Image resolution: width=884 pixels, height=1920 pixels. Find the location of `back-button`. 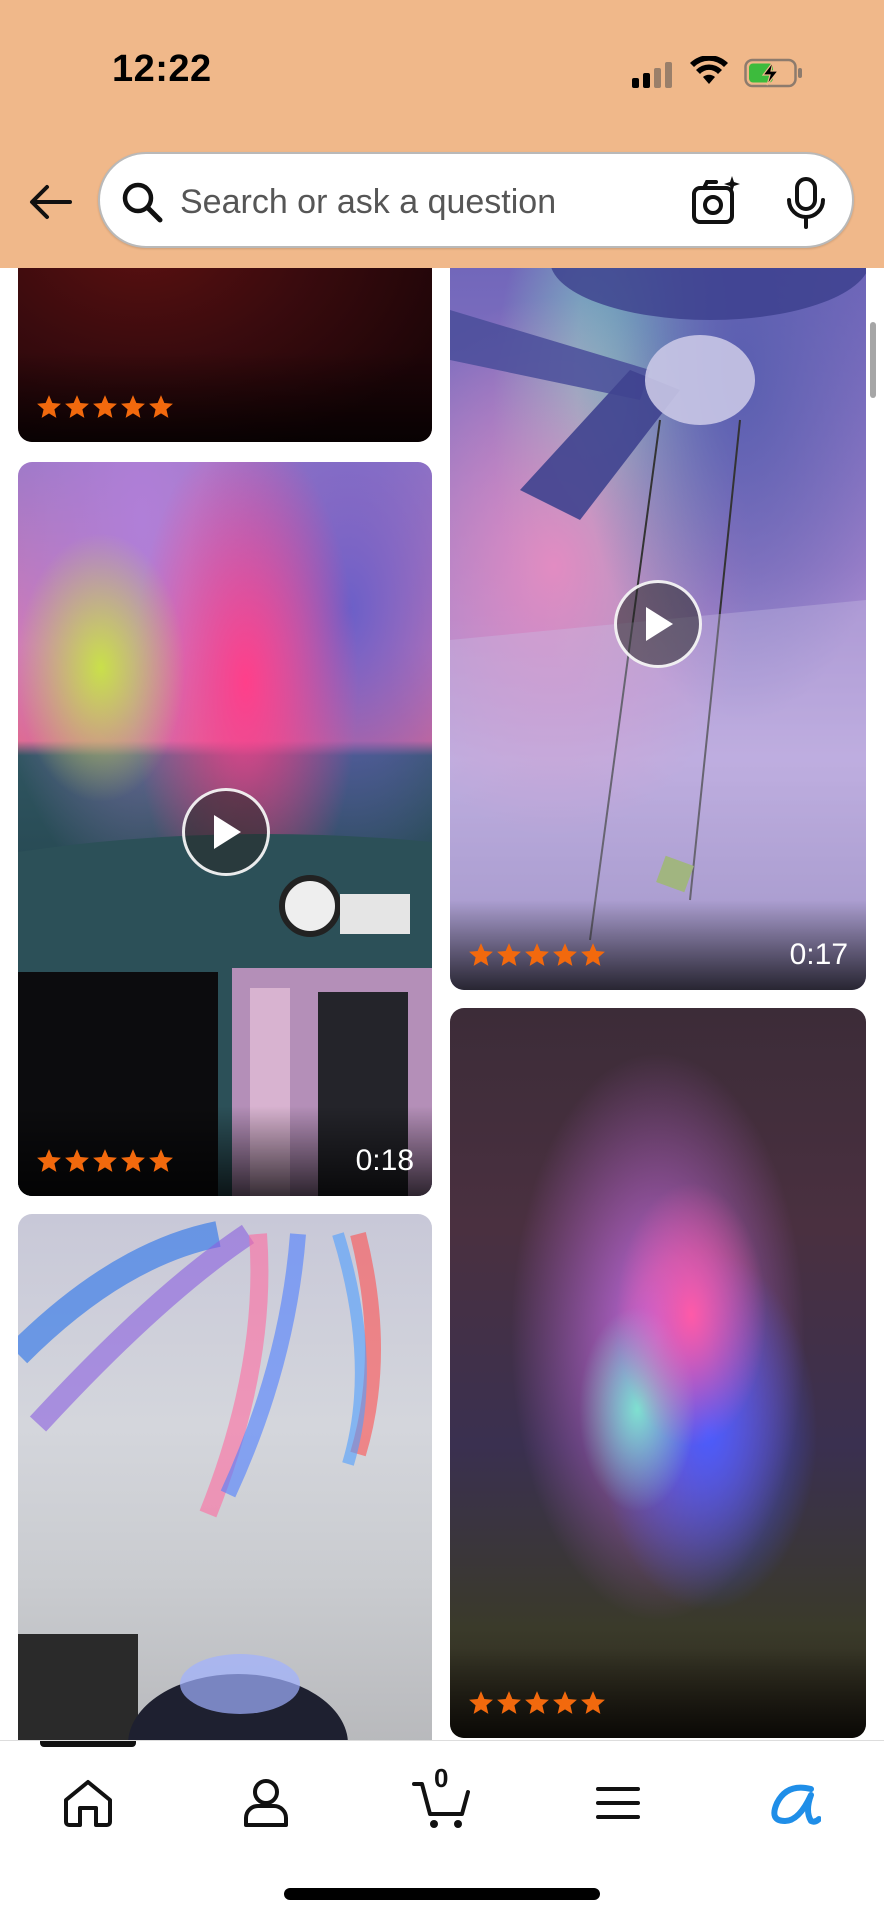

back-button is located at coordinates (50, 202).